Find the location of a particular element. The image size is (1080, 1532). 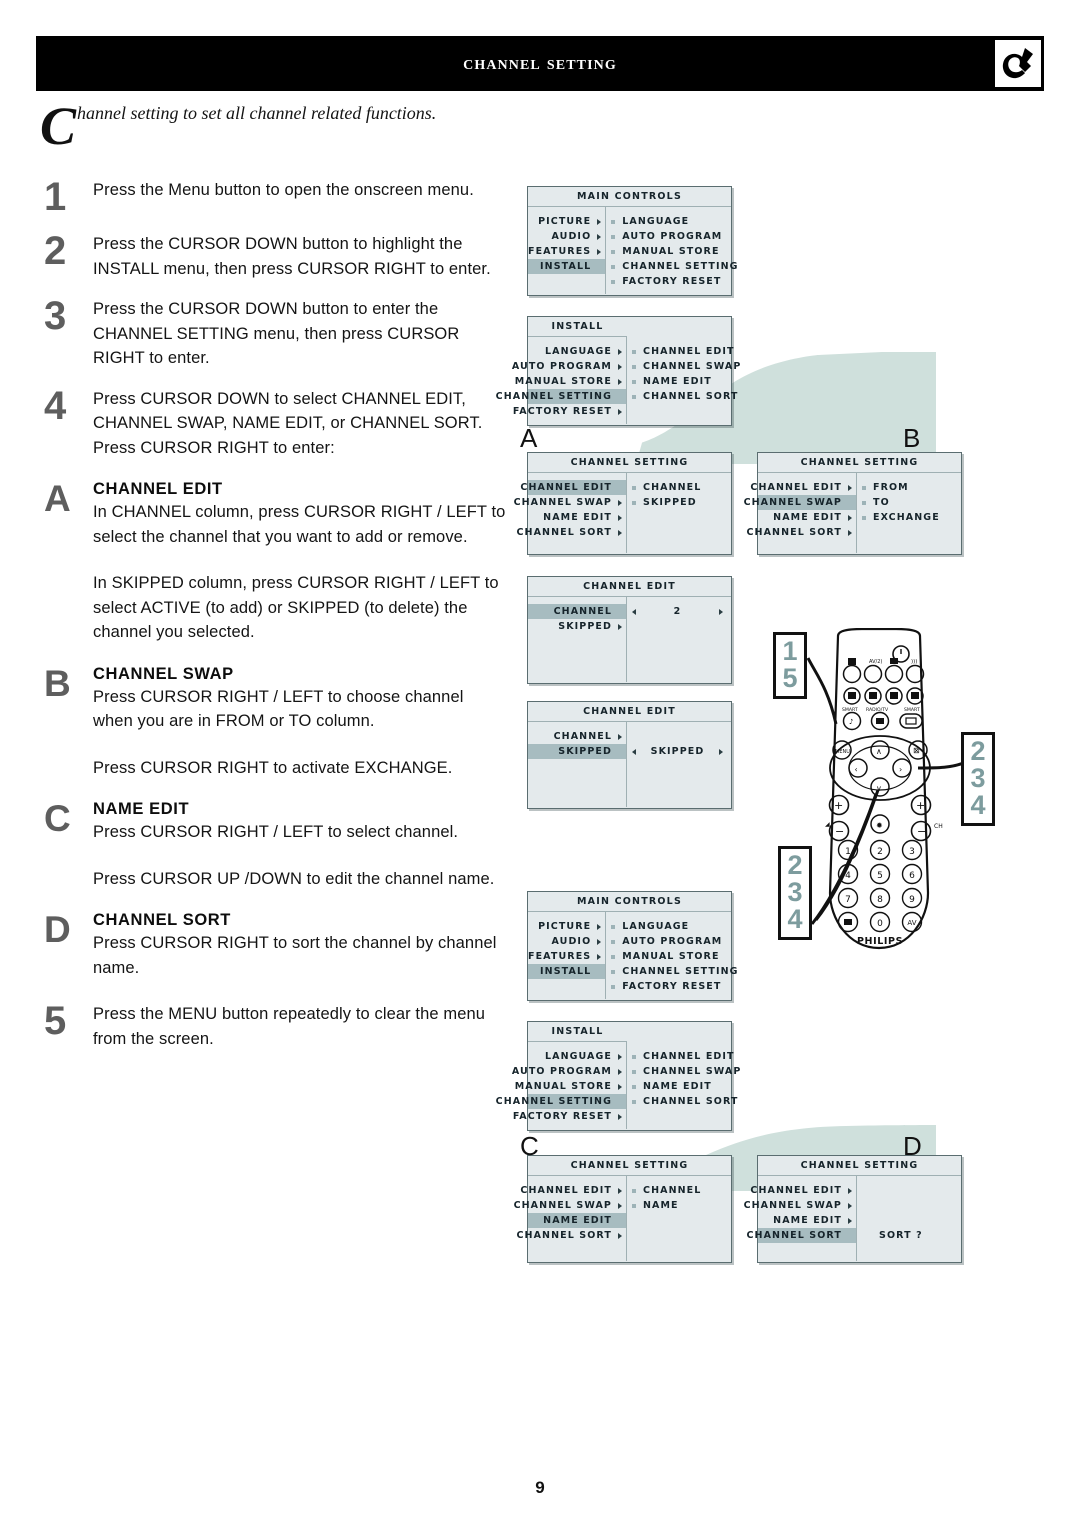

osd-subitem: NAME is located at coordinates (679, 1205).